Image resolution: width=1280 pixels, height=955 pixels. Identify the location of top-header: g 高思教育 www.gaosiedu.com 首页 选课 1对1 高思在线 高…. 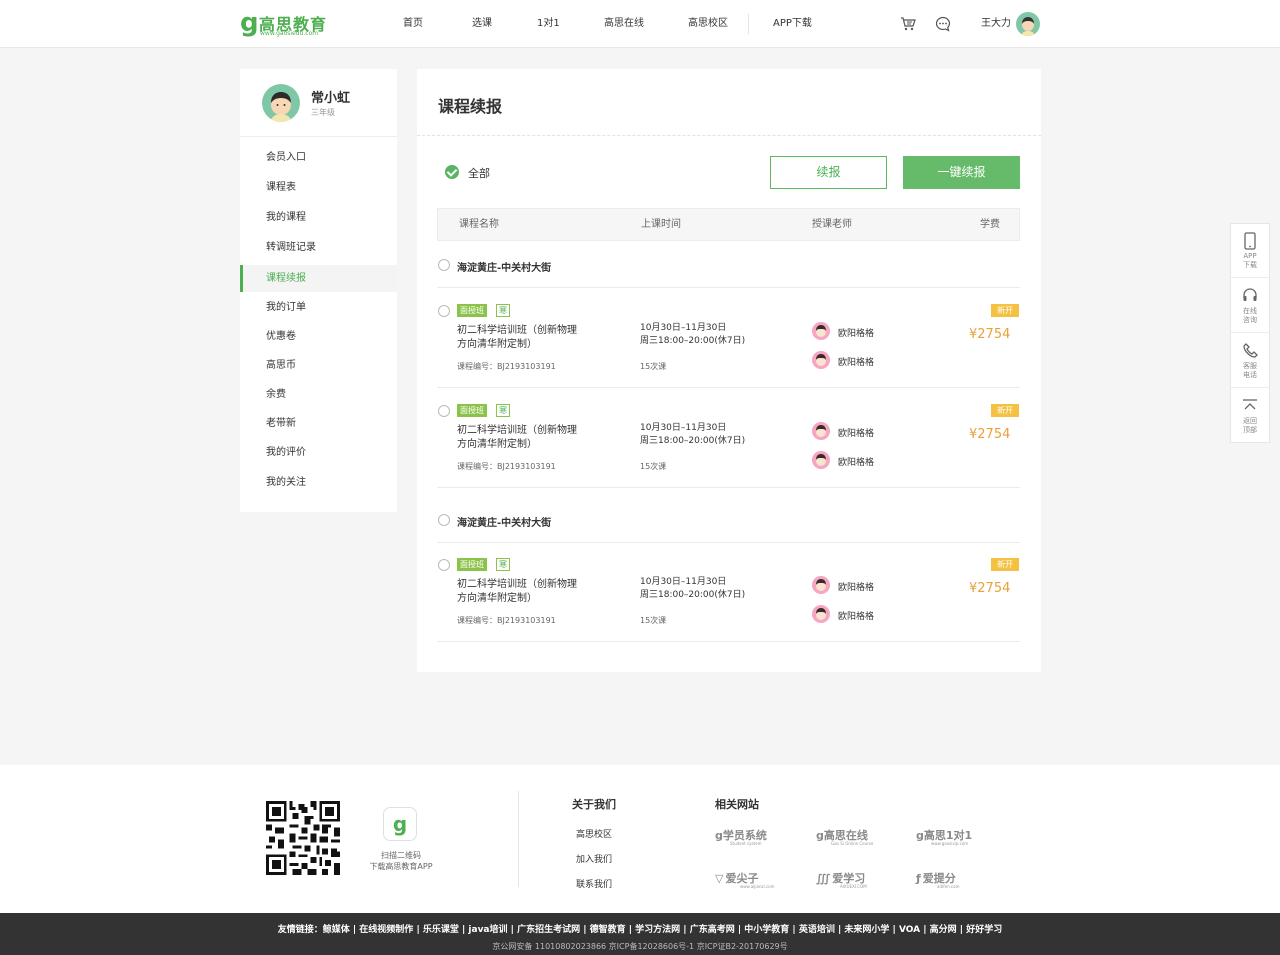
(640, 24).